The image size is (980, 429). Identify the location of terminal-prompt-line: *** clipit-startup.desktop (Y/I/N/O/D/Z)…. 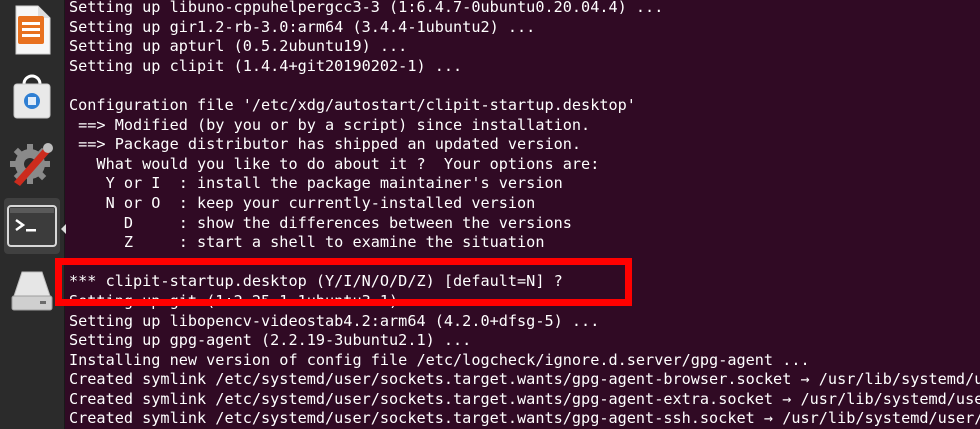
(316, 281).